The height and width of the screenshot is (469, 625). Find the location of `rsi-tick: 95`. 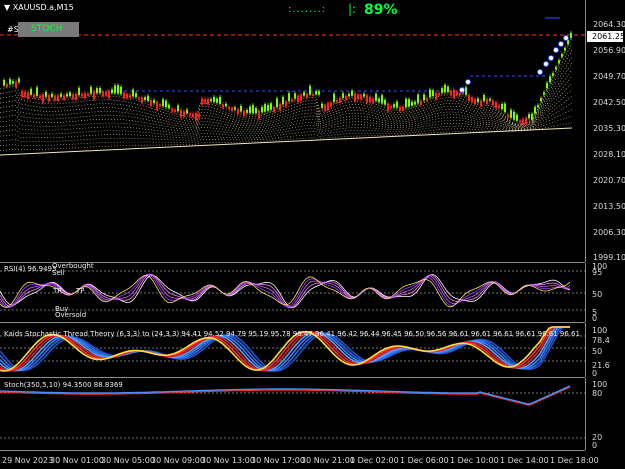

rsi-tick: 95 is located at coordinates (597, 272).